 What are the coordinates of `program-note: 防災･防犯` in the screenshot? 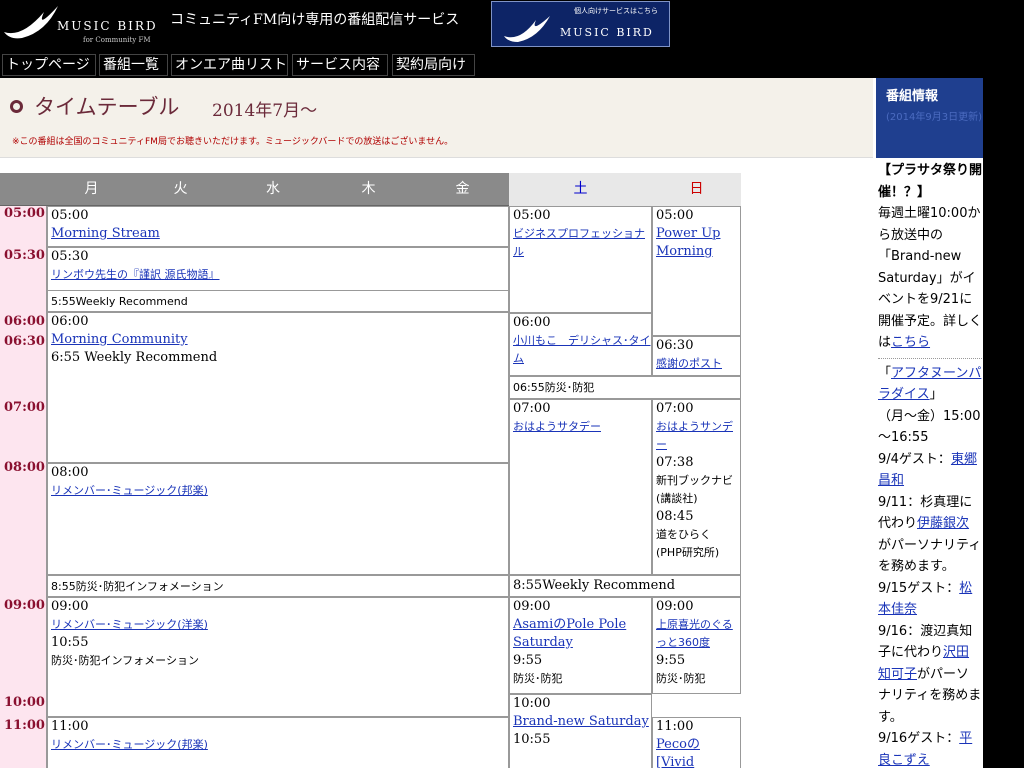 It's located at (681, 678).